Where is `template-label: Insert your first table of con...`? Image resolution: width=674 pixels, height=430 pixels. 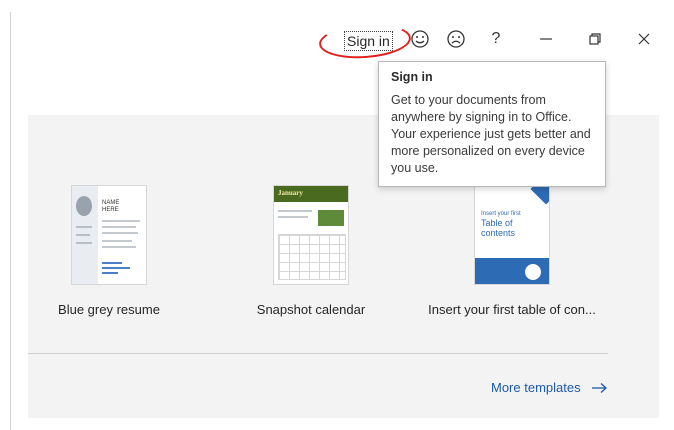 template-label: Insert your first table of con... is located at coordinates (512, 309).